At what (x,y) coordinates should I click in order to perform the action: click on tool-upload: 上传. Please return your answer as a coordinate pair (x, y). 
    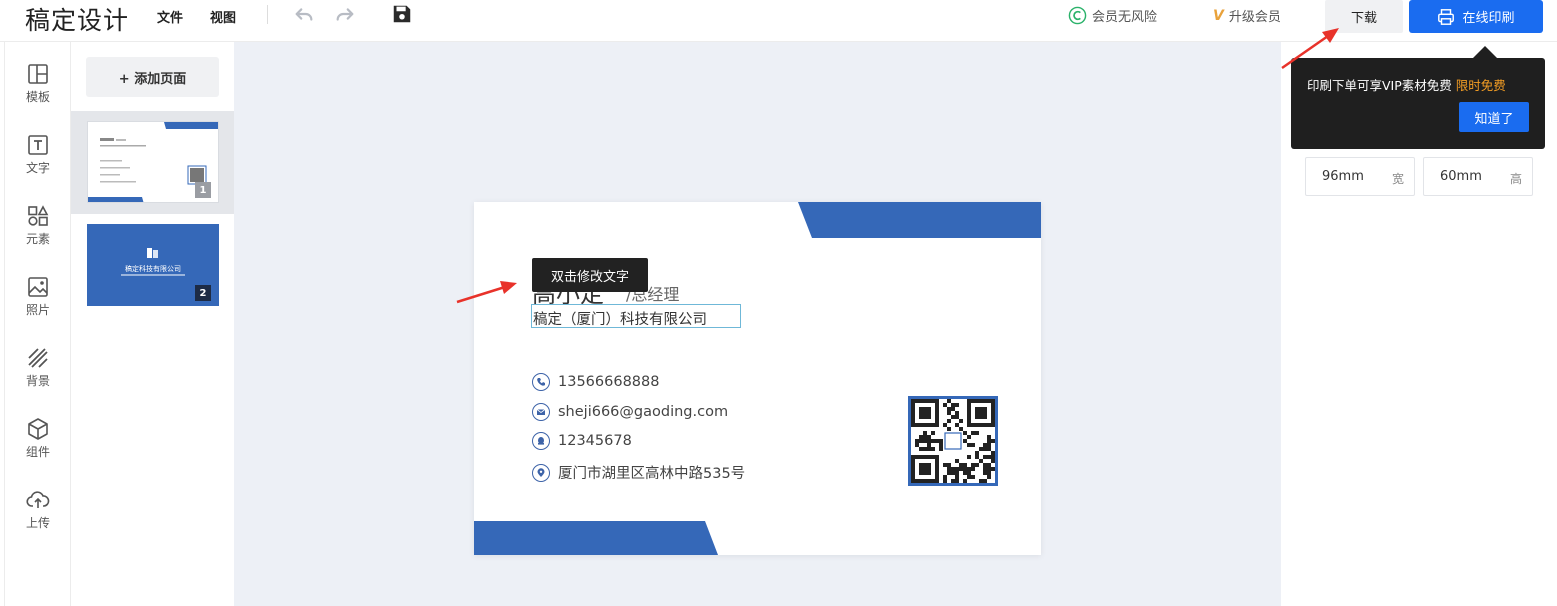
    Looking at the image, I should click on (38, 518).